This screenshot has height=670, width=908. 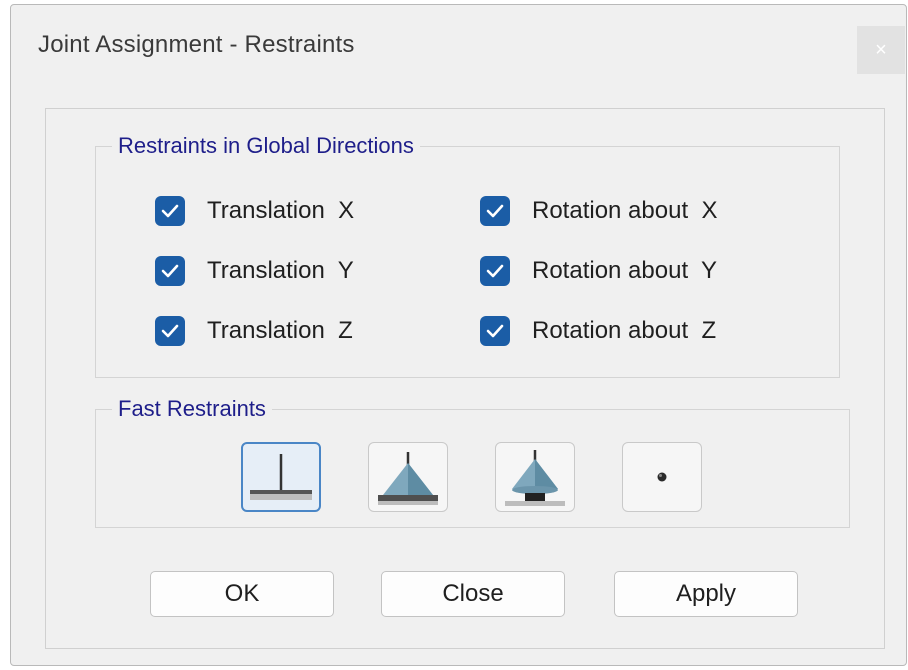 I want to click on apply-button: Apply, so click(x=706, y=594).